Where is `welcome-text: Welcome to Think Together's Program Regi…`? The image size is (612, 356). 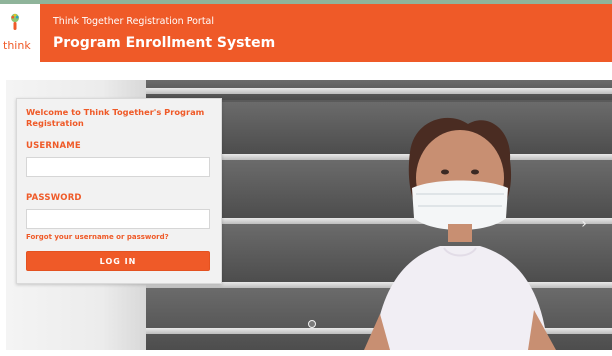
welcome-text: Welcome to Think Together's Program Regi… is located at coordinates (115, 117).